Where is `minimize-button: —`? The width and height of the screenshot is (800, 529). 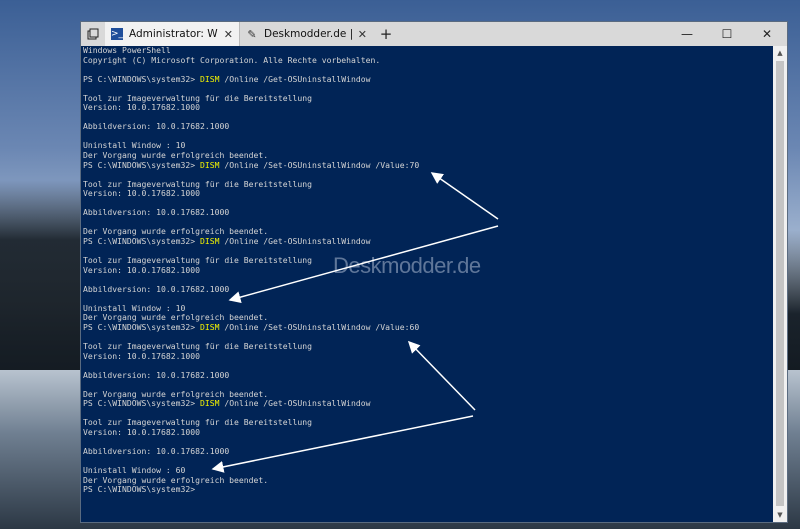
minimize-button: — is located at coordinates (687, 34).